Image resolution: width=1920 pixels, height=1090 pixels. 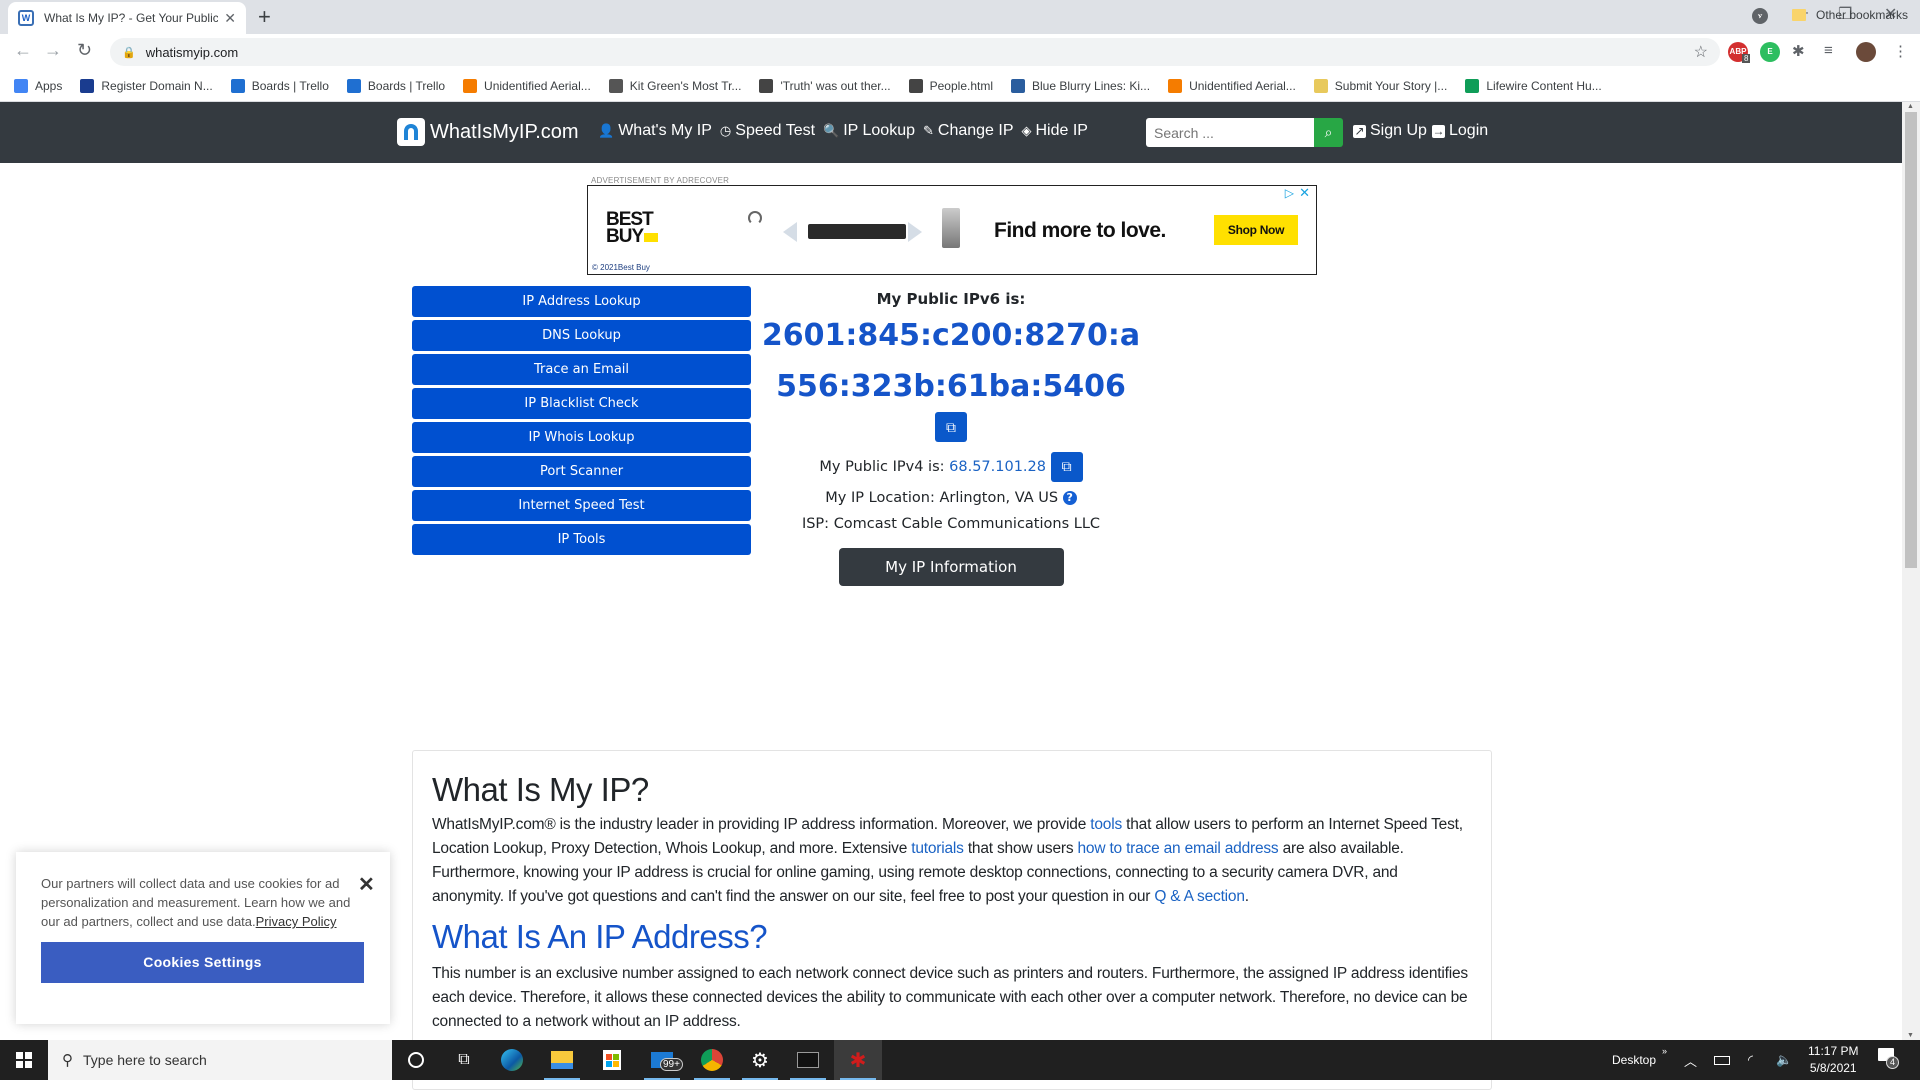 What do you see at coordinates (1106, 824) in the screenshot?
I see `tools-link: tools` at bounding box center [1106, 824].